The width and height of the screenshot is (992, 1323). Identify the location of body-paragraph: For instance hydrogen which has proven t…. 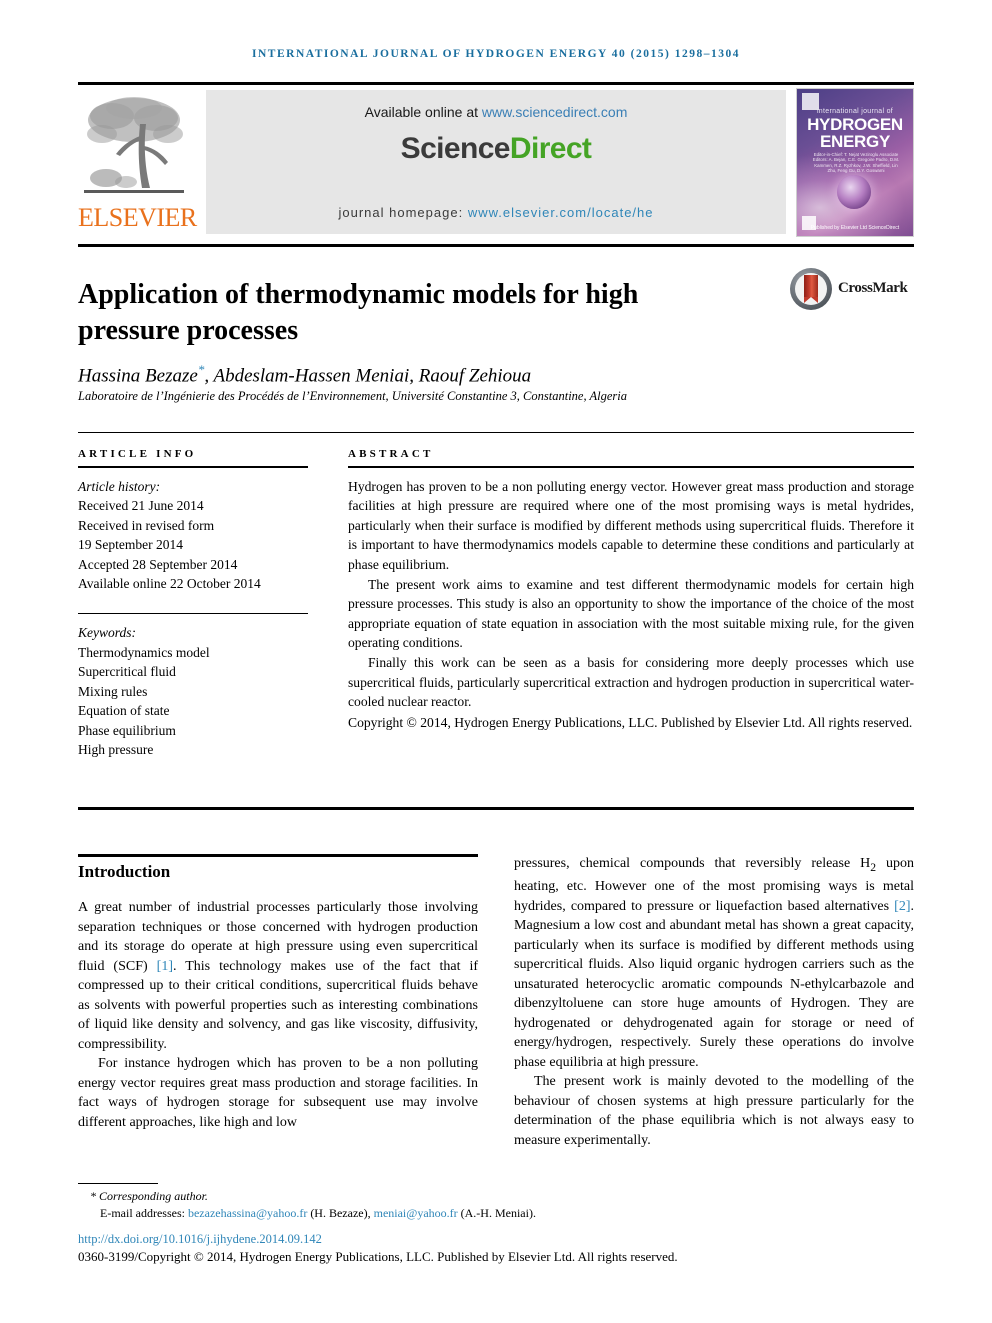
(278, 1093).